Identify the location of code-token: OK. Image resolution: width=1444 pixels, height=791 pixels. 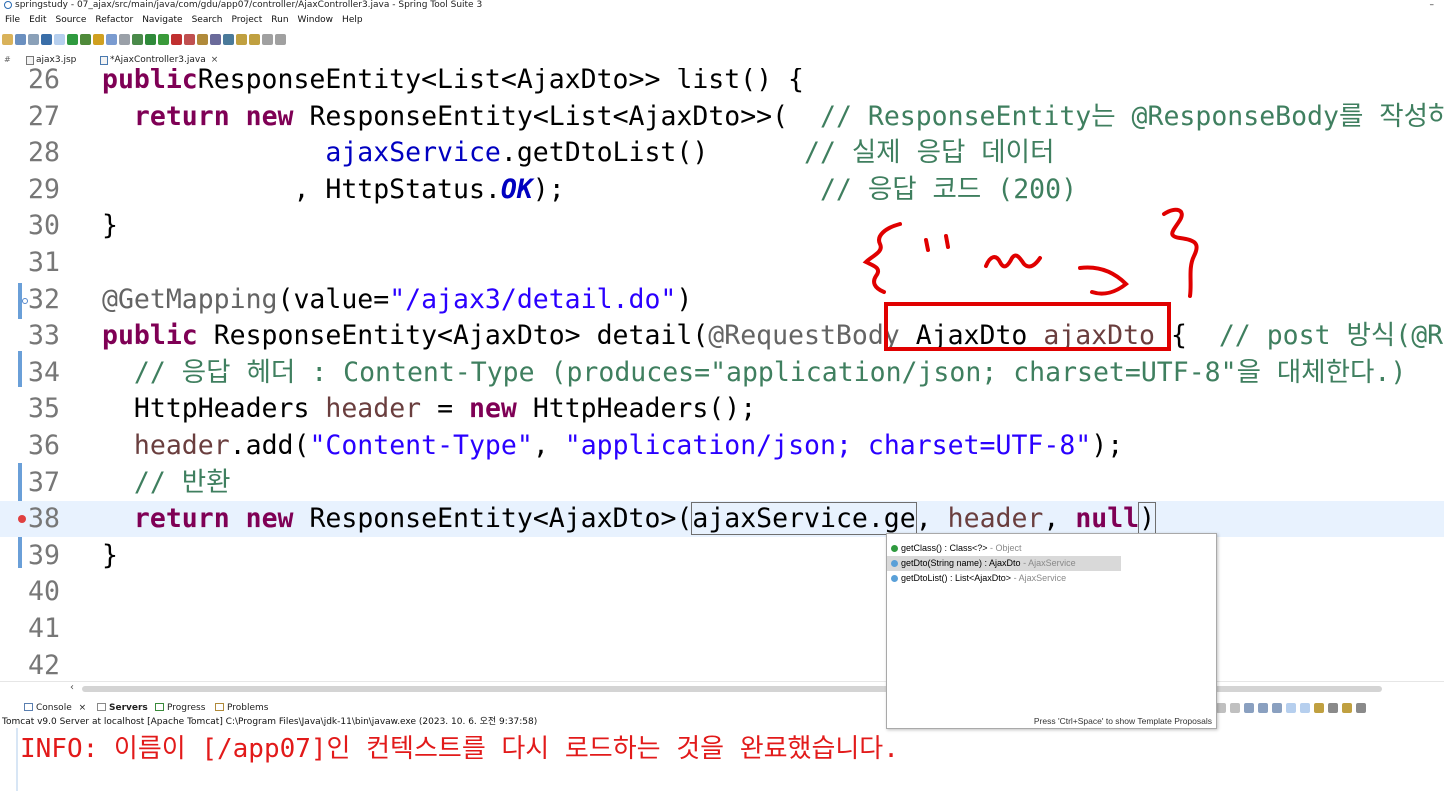
(516, 189).